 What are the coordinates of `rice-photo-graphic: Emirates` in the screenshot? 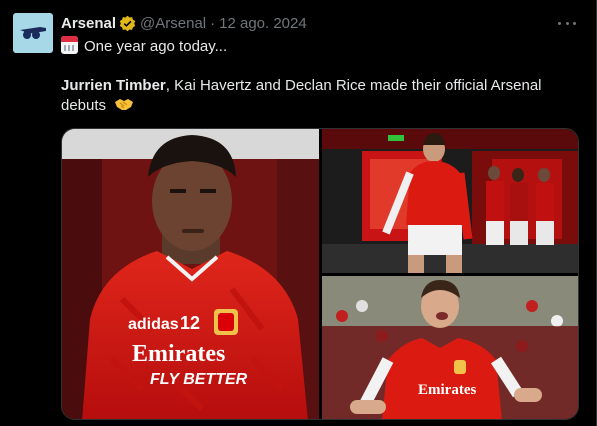 It's located at (450, 347).